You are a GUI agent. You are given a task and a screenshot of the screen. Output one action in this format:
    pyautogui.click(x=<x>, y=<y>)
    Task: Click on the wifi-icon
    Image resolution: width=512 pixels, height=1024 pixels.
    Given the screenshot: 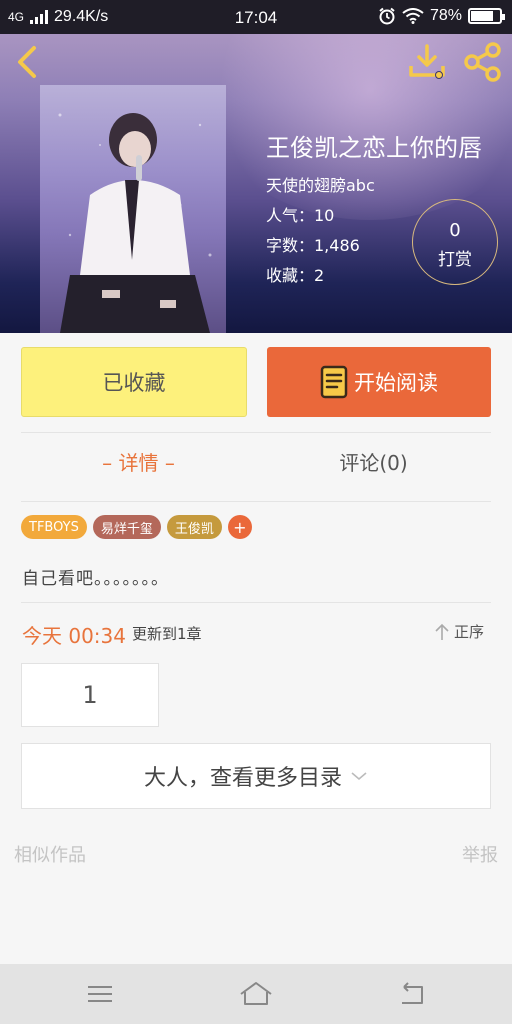 What is the action you would take?
    pyautogui.click(x=413, y=16)
    